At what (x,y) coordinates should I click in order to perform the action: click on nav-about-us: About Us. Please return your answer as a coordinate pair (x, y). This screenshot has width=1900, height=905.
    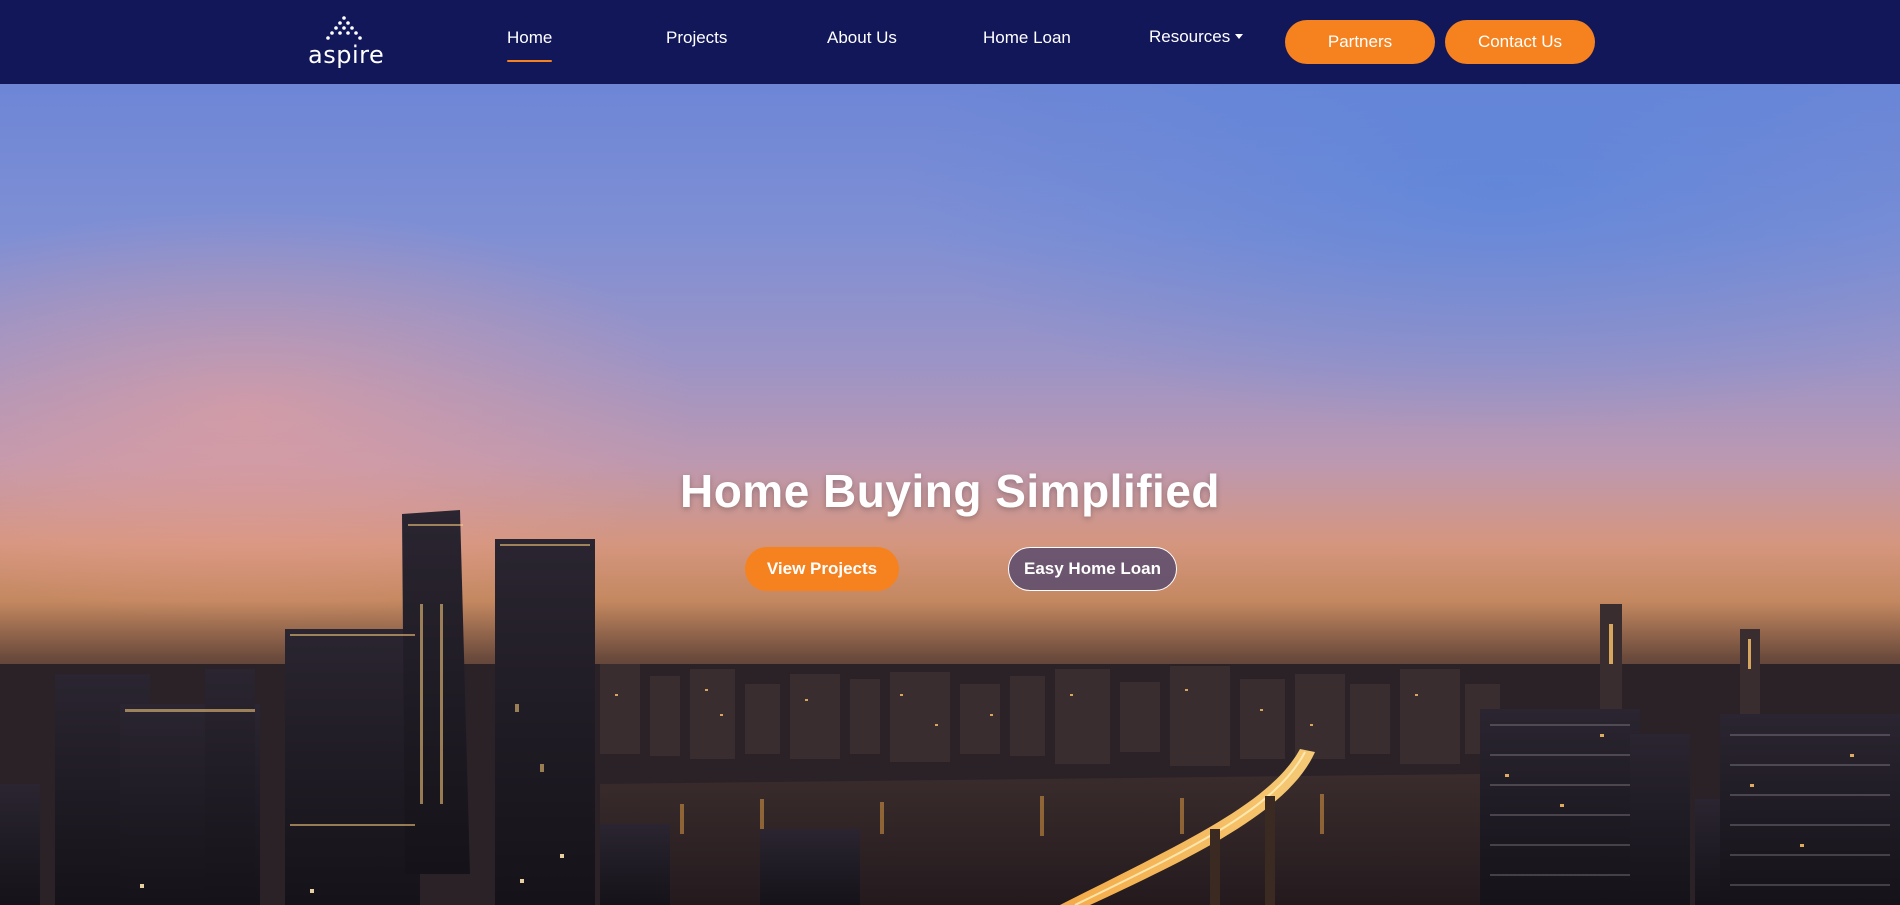
    Looking at the image, I should click on (862, 42).